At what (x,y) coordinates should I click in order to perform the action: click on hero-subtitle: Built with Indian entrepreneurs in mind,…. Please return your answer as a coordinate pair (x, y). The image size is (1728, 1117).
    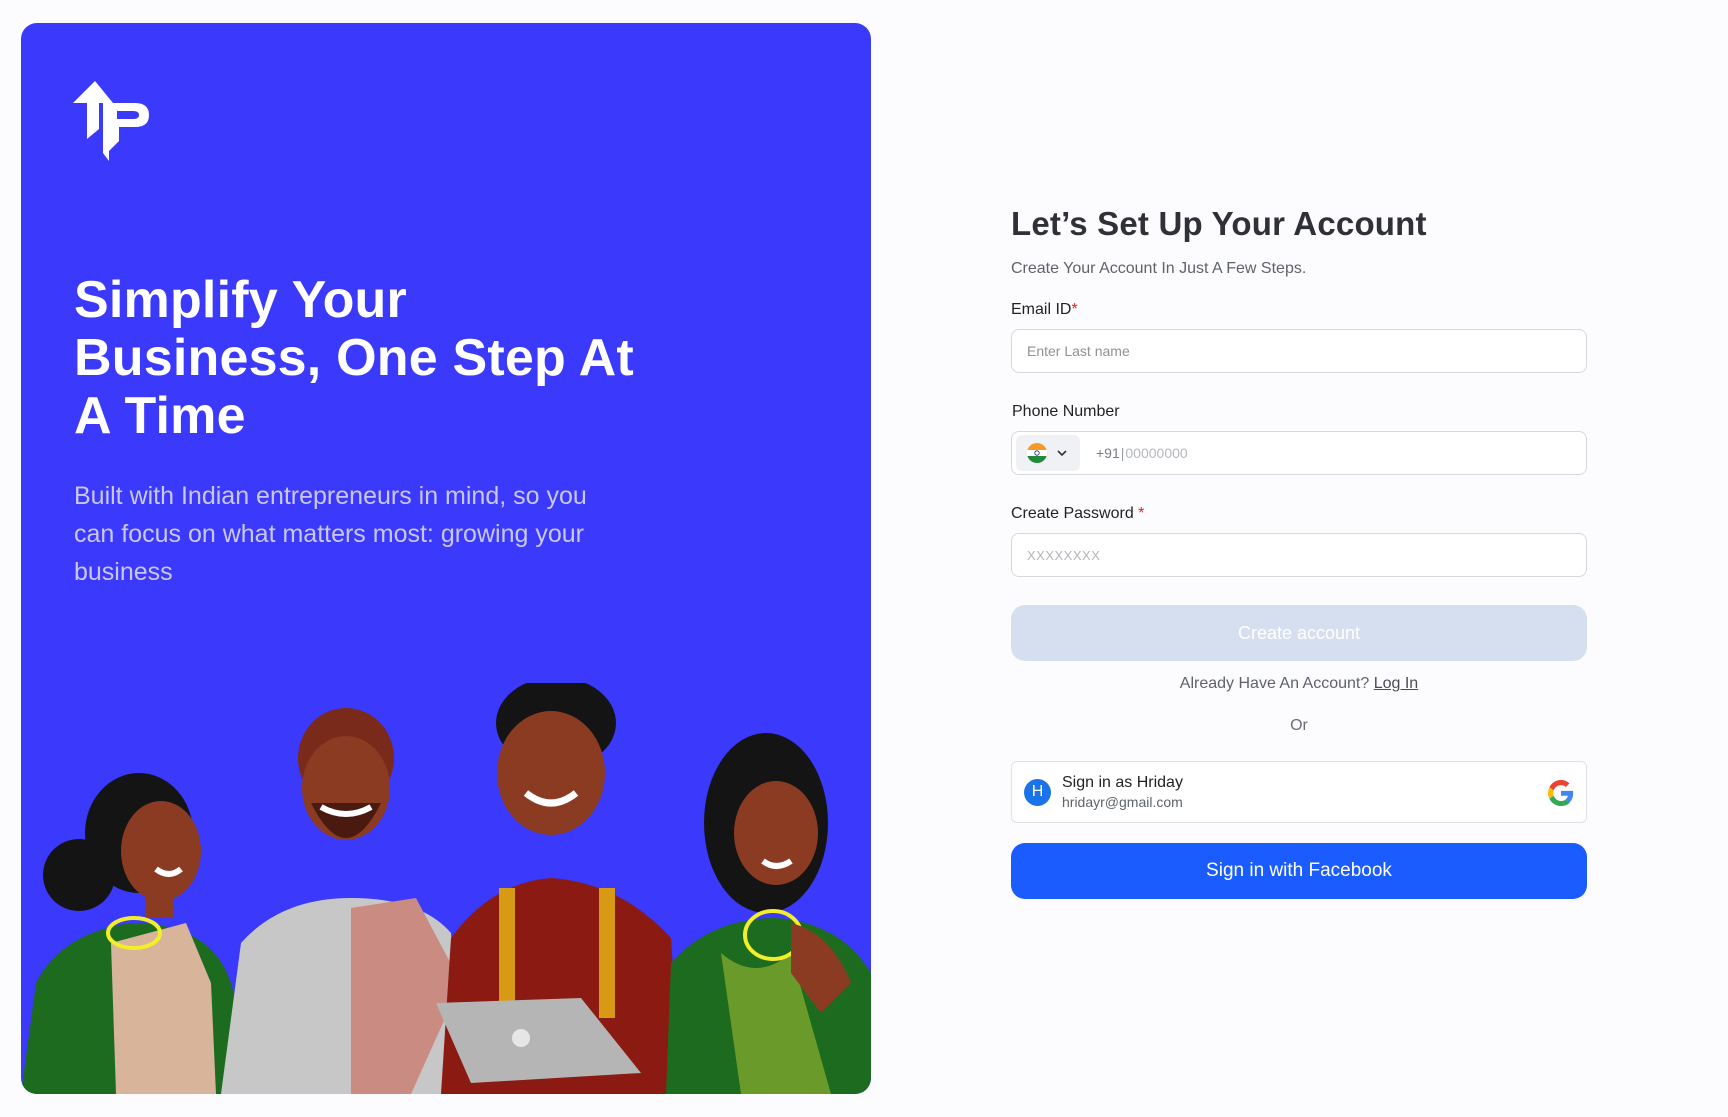
    Looking at the image, I should click on (330, 534).